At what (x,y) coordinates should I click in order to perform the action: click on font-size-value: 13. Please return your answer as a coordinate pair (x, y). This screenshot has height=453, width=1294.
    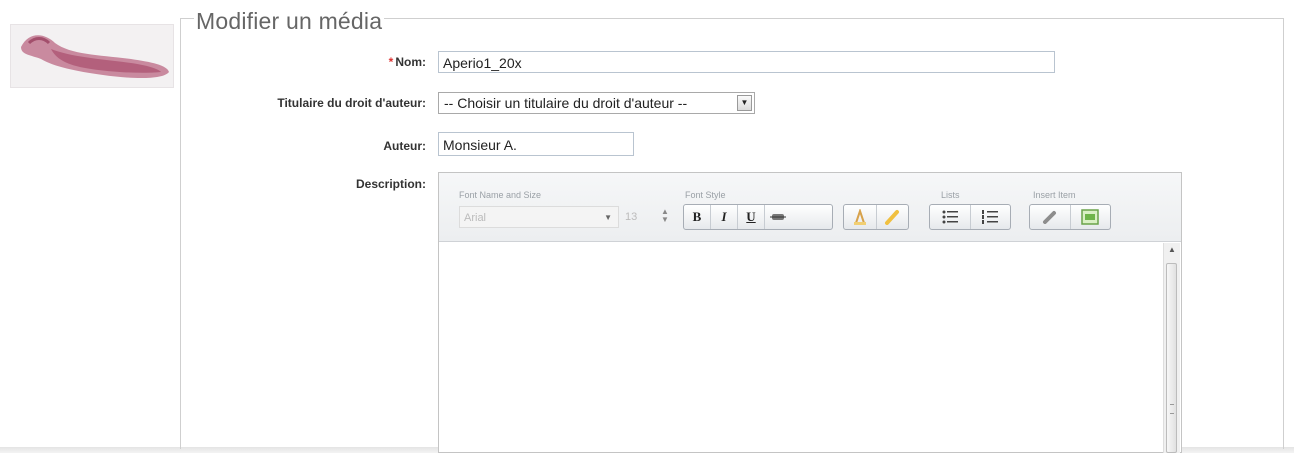
    Looking at the image, I should click on (631, 217).